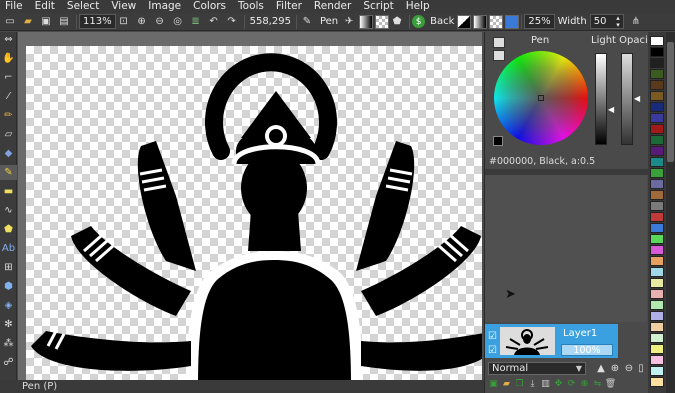 Image resolution: width=675 pixels, height=393 pixels. Describe the element at coordinates (8, 286) in the screenshot. I see `magic-wand-icon: ⬢` at that location.